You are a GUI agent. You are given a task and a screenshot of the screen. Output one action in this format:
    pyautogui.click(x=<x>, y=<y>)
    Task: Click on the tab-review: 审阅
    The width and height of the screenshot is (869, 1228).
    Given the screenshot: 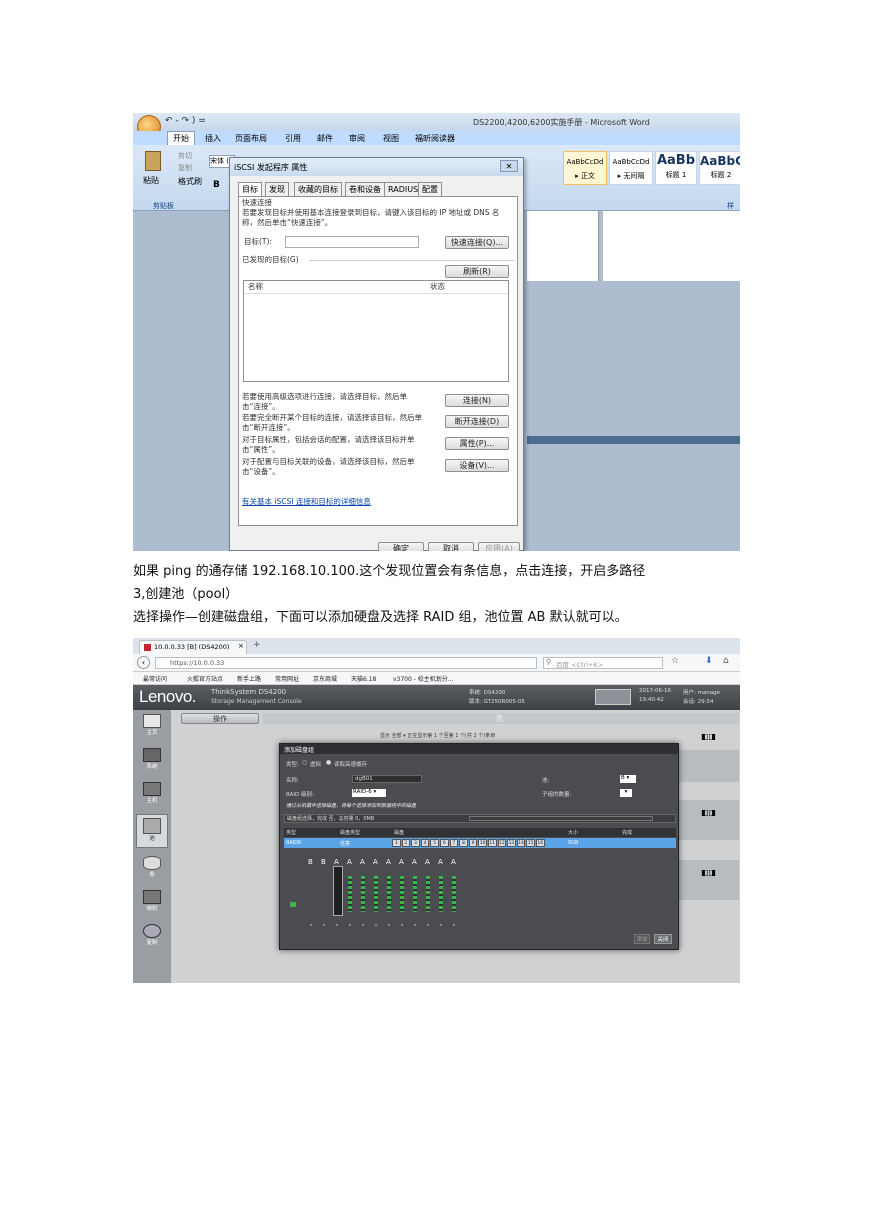 What is the action you would take?
    pyautogui.click(x=357, y=138)
    